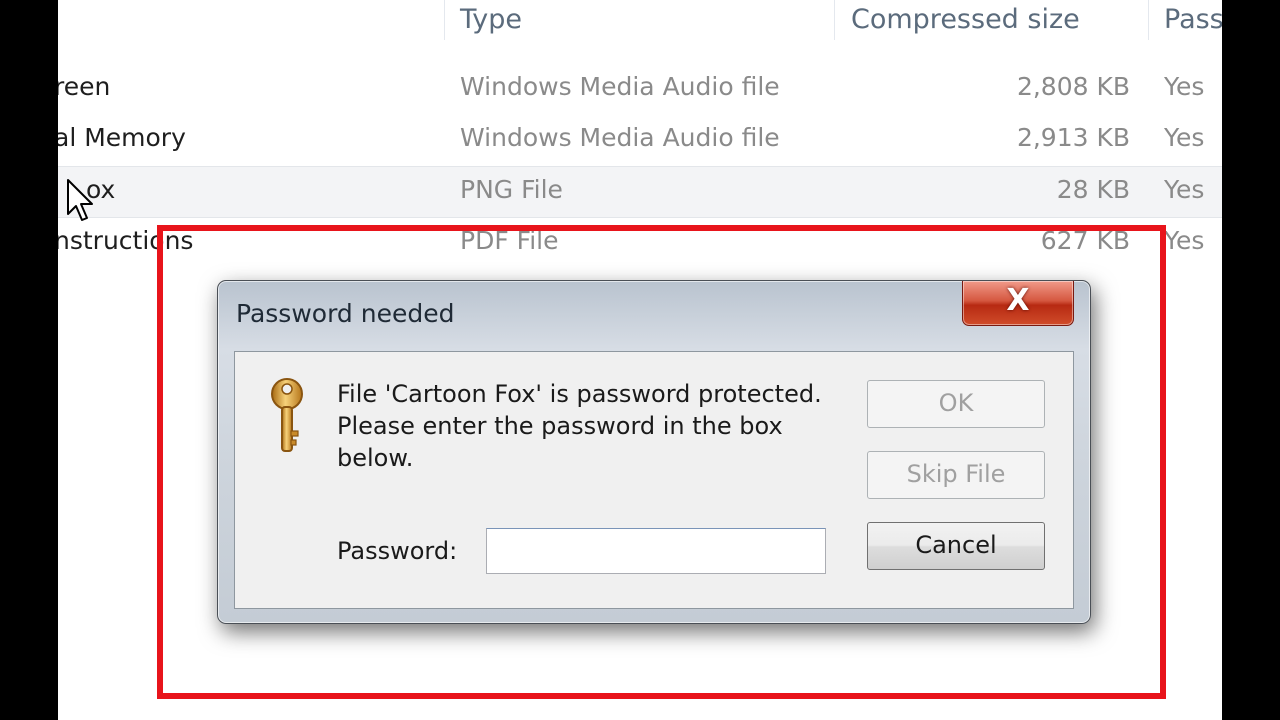 This screenshot has height=720, width=1280. I want to click on file-compressed-size: 2,808 KB, so click(1073, 86).